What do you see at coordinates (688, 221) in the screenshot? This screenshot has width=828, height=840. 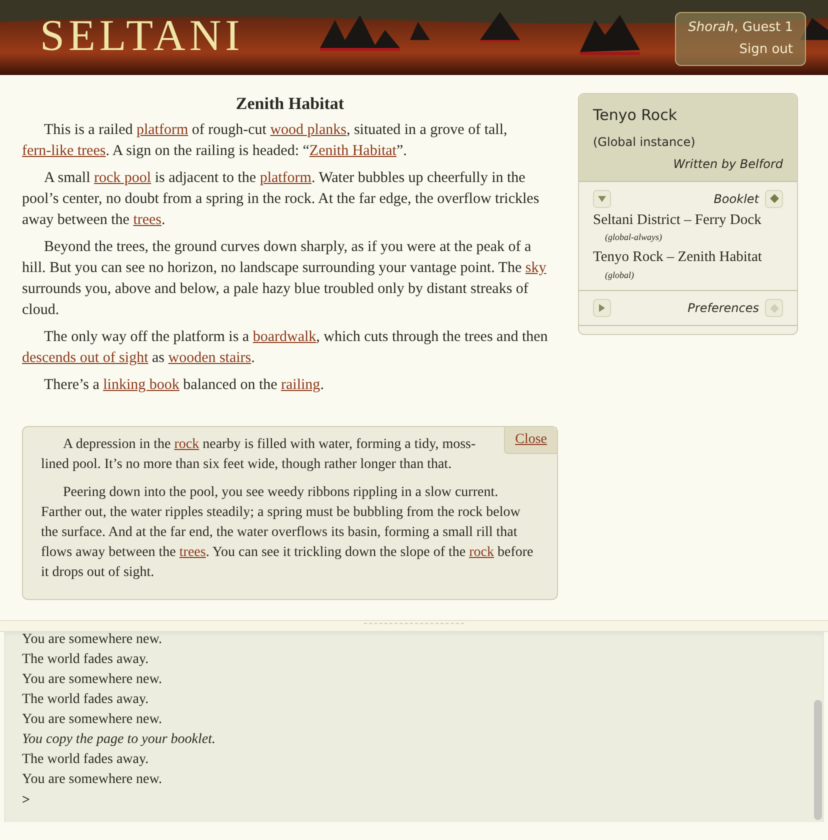 I see `booklet-entry: Seltani District – Ferry Dock` at bounding box center [688, 221].